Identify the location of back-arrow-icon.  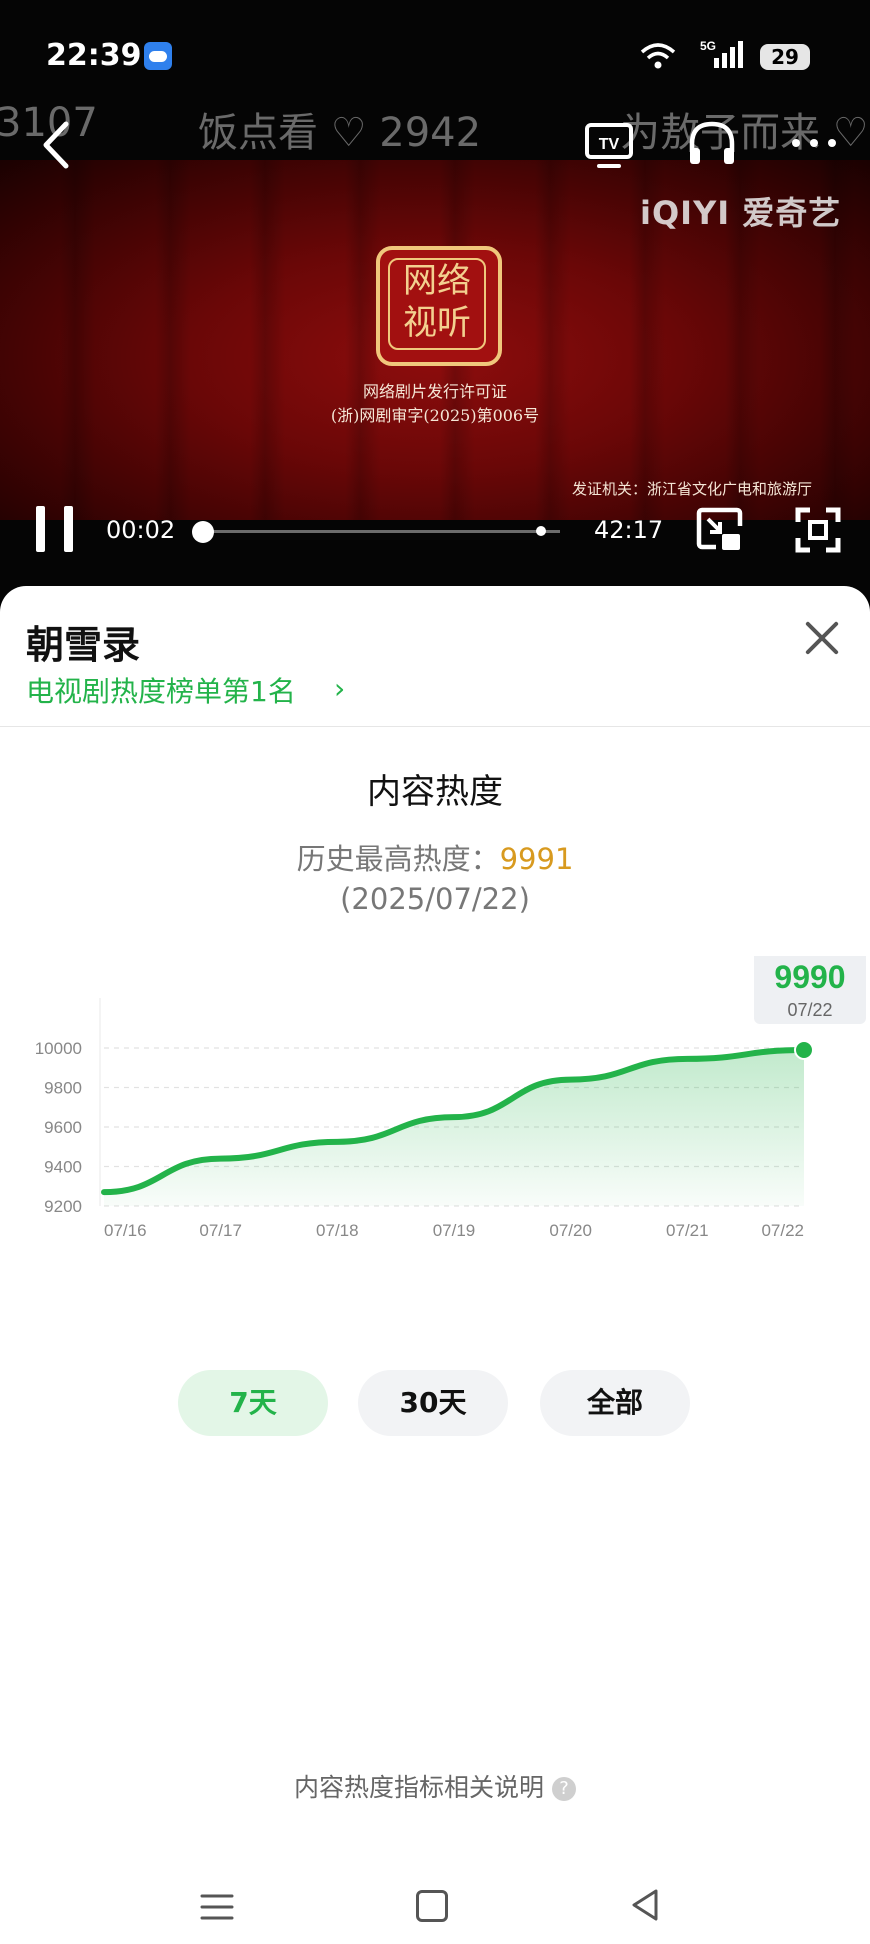
(56, 145).